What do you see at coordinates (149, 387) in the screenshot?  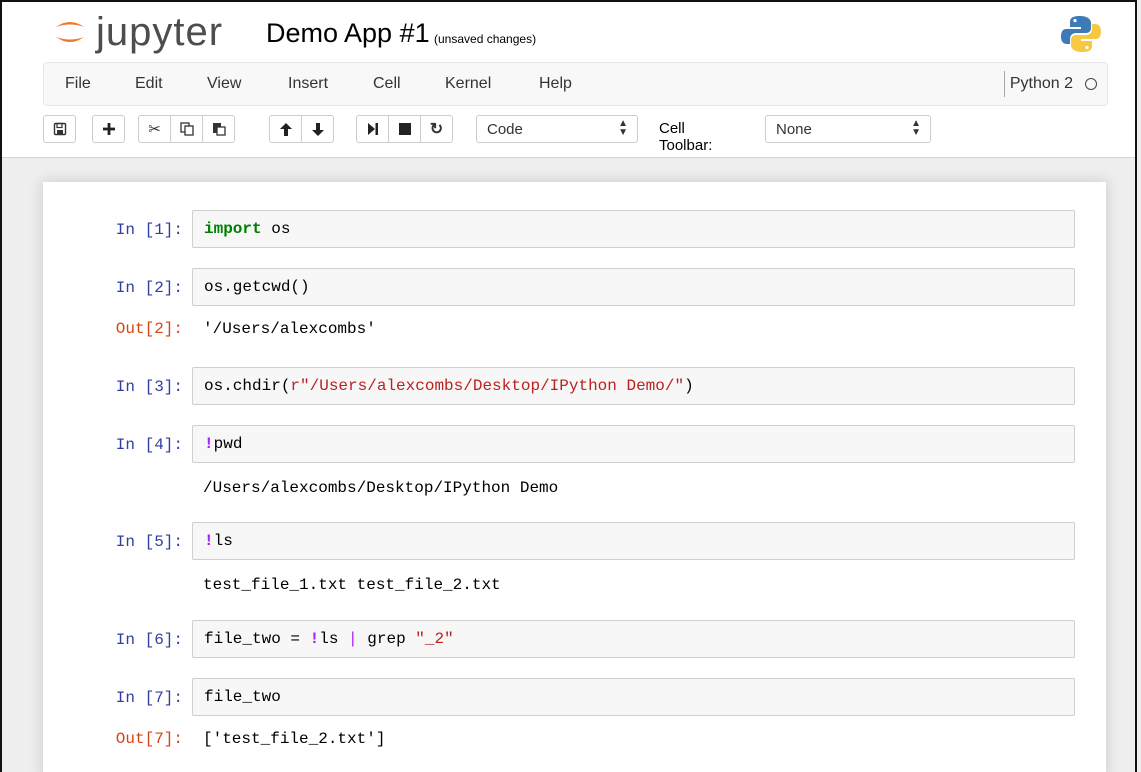 I see `input-prompt: In [3]:` at bounding box center [149, 387].